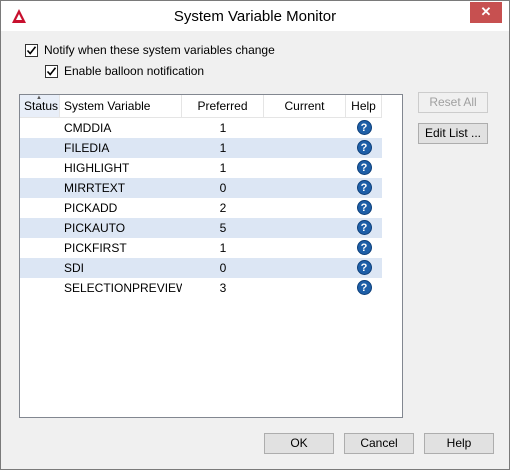 The height and width of the screenshot is (470, 510). Describe the element at coordinates (223, 208) in the screenshot. I see `preferred-cell: 2` at that location.